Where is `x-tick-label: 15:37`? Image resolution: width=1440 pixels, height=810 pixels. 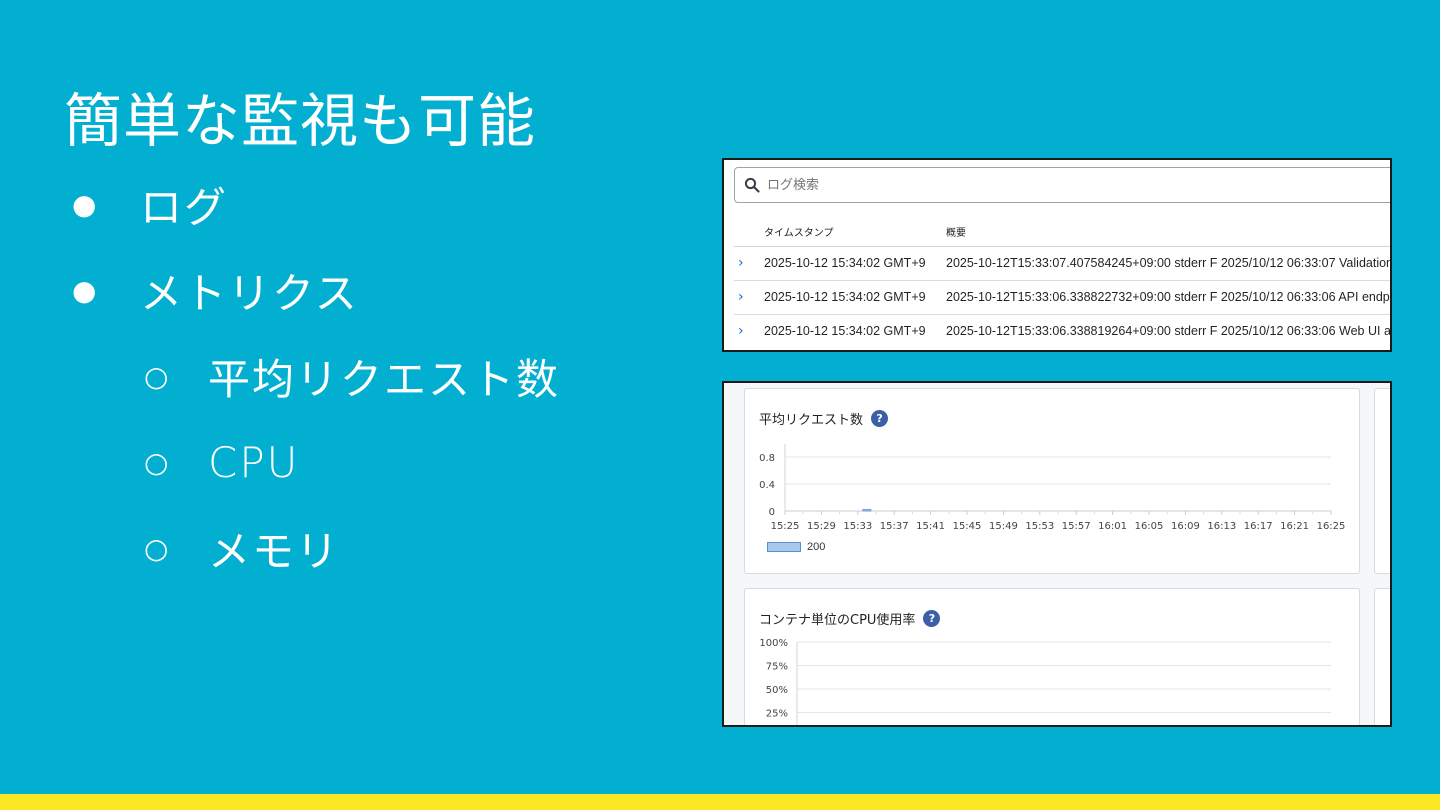
x-tick-label: 15:37 is located at coordinates (894, 526).